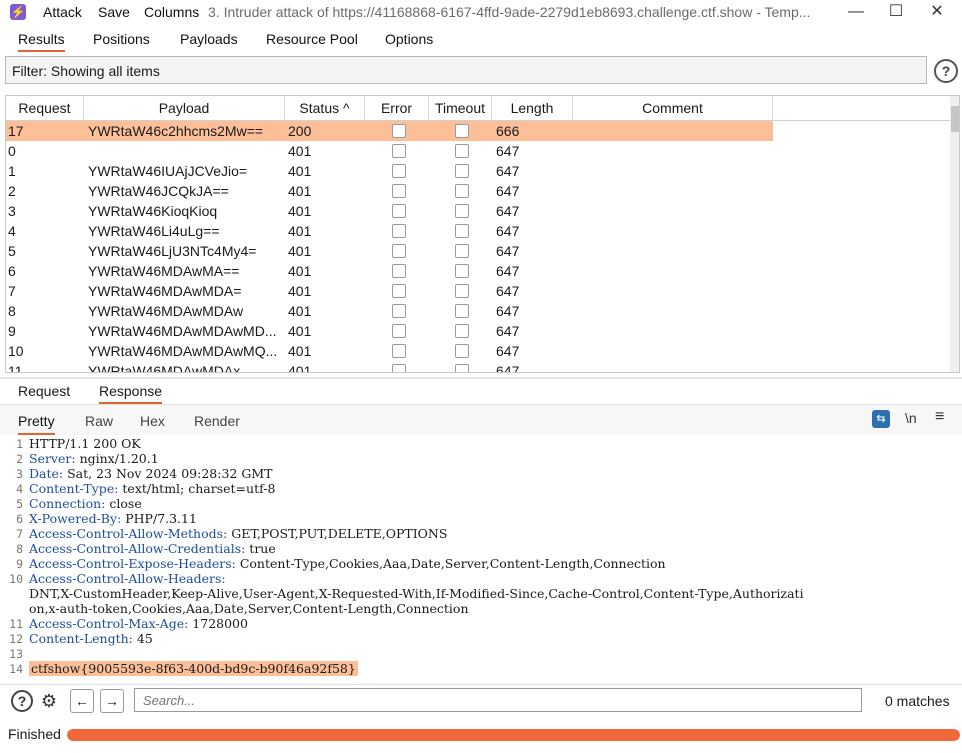 This screenshot has width=962, height=753. What do you see at coordinates (16, 639) in the screenshot?
I see `line-number: 12` at bounding box center [16, 639].